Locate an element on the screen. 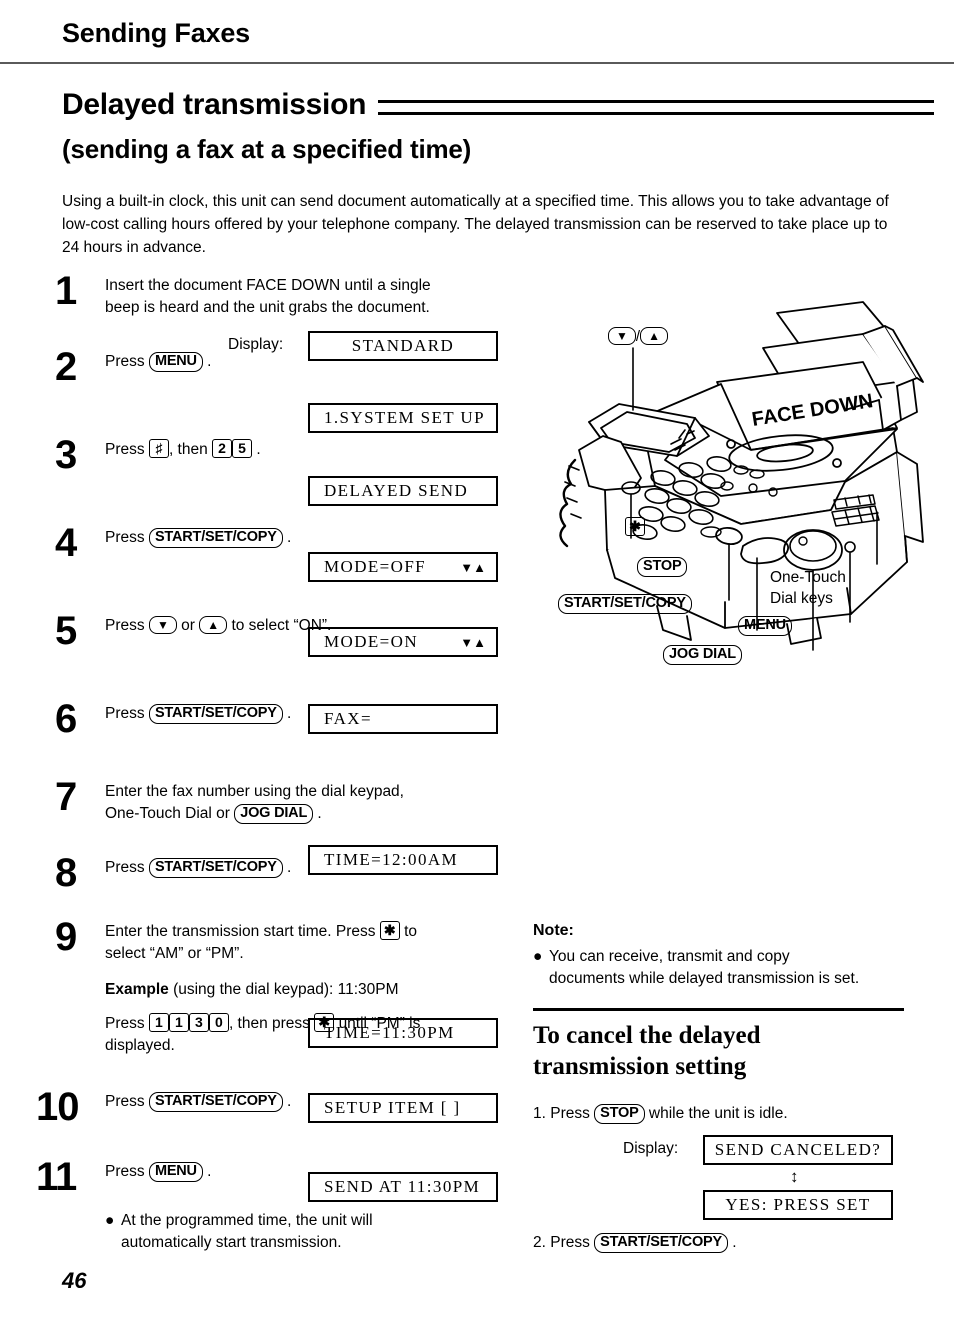 This screenshot has height=1330, width=954. note-bullet-line1: You can receive, transmit and copy is located at coordinates (669, 956).